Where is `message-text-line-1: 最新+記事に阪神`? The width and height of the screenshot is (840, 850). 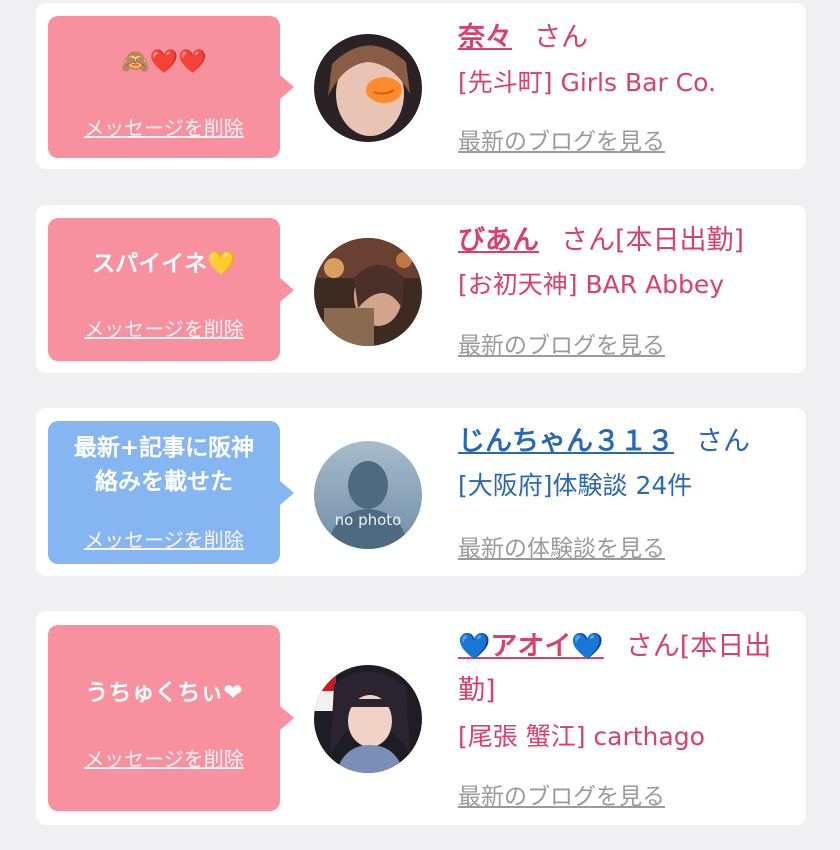 message-text-line-1: 最新+記事に阪神 is located at coordinates (164, 448).